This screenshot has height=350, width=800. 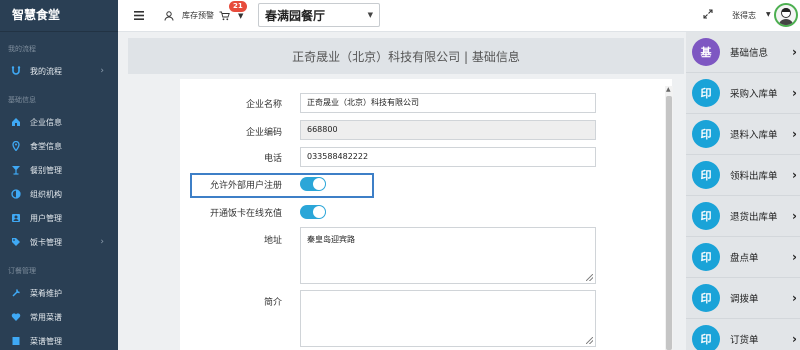 I want to click on intro-textarea, so click(x=448, y=318).